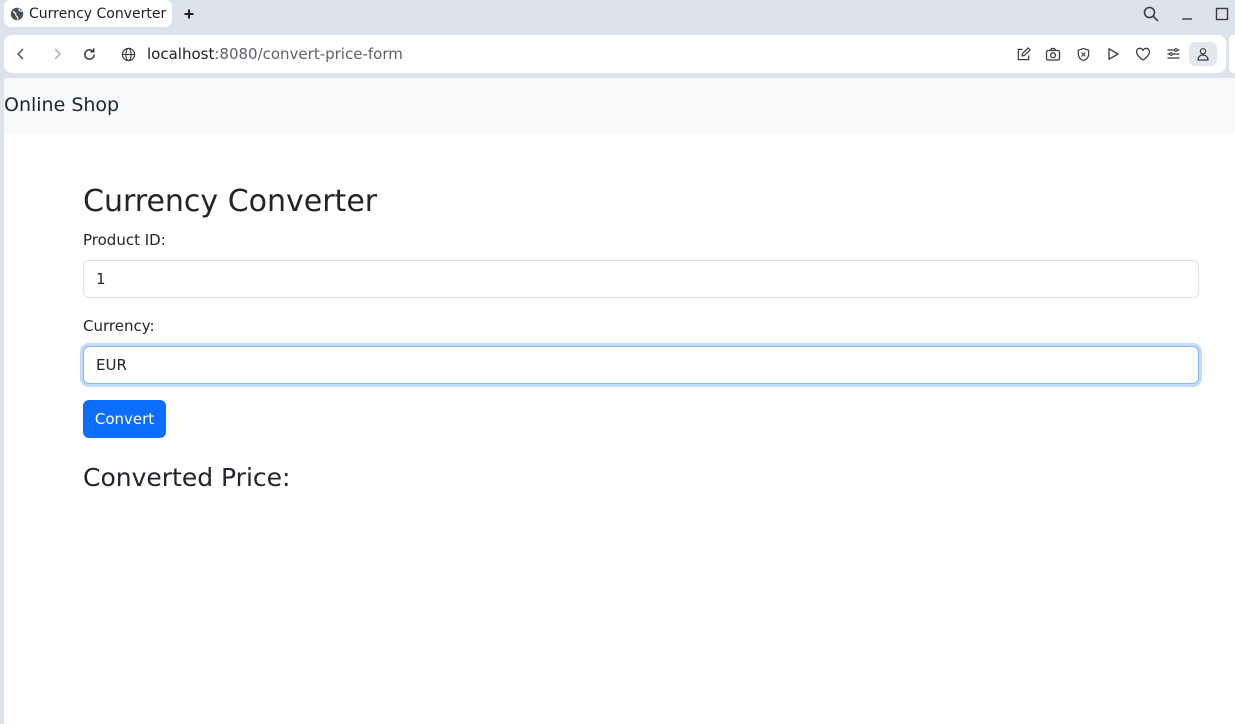 This screenshot has height=724, width=1235. What do you see at coordinates (641, 279) in the screenshot?
I see `product-id-input` at bounding box center [641, 279].